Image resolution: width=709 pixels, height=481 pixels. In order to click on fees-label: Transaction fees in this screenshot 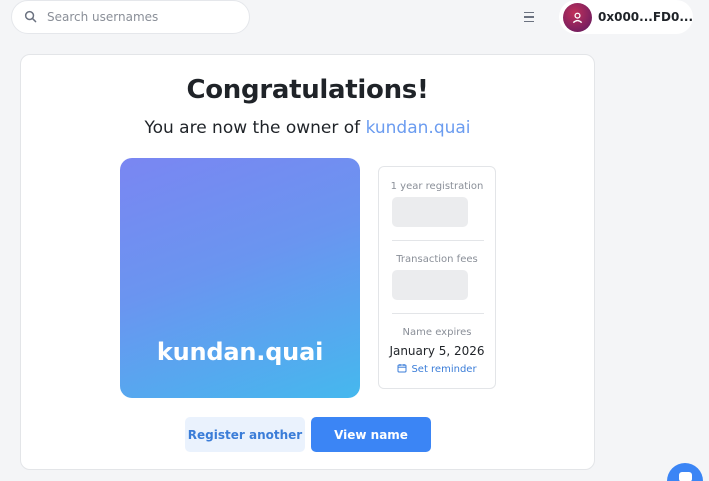, I will do `click(437, 259)`.